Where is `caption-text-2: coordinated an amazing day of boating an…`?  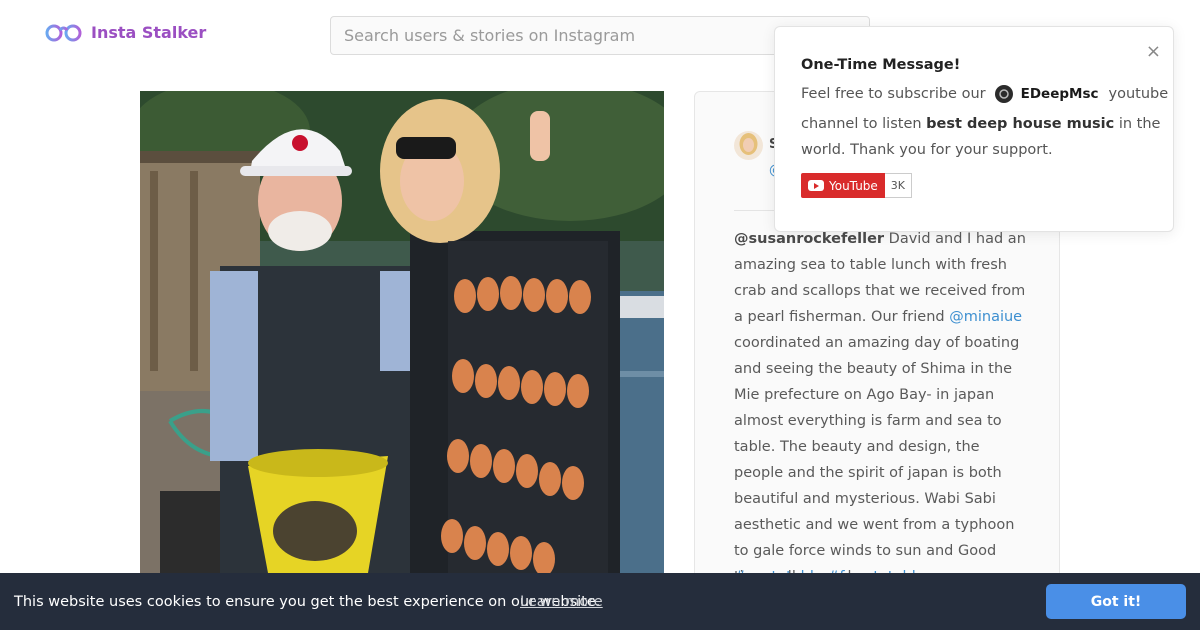 caption-text-2: coordinated an amazing day of boating an… is located at coordinates (877, 460).